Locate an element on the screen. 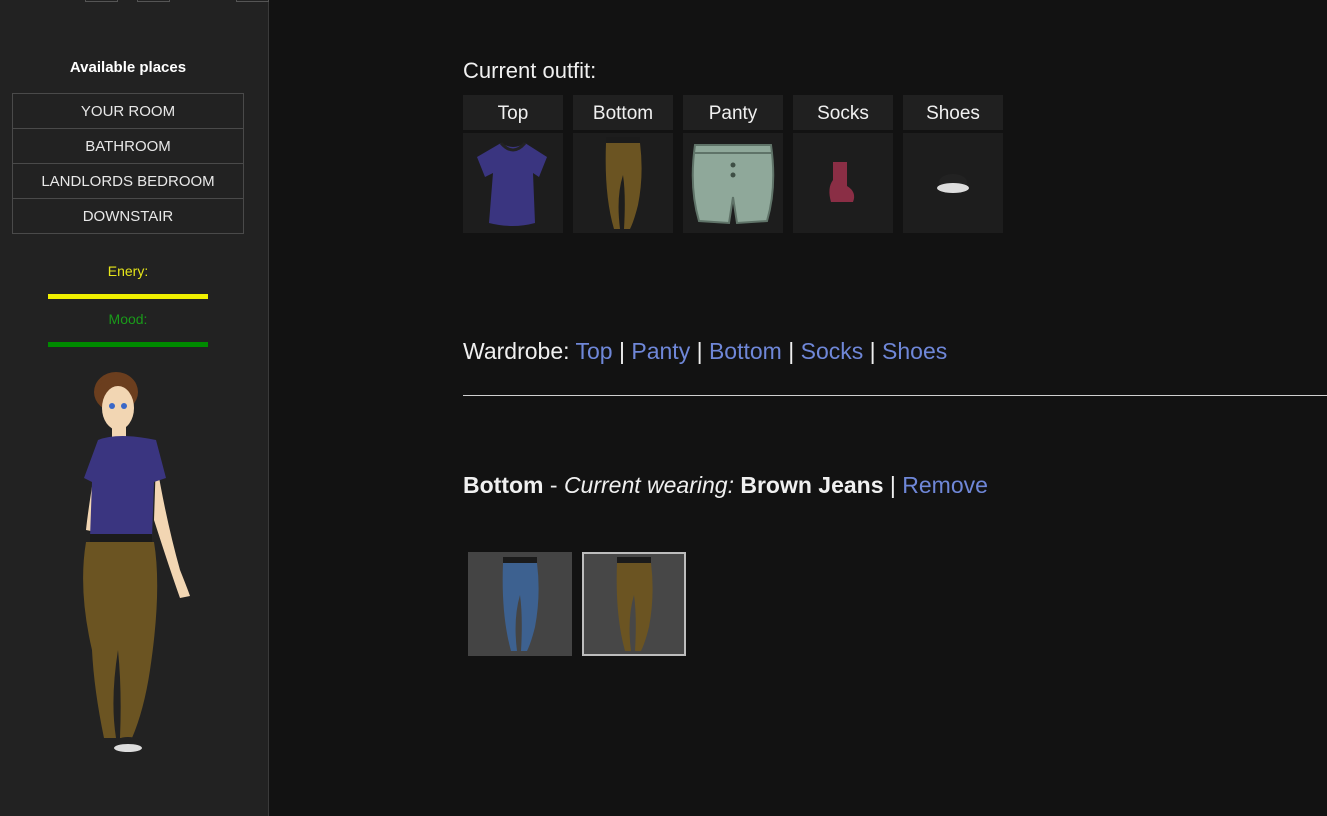 This screenshot has height=816, width=1327. slot-label: Top is located at coordinates (513, 112).